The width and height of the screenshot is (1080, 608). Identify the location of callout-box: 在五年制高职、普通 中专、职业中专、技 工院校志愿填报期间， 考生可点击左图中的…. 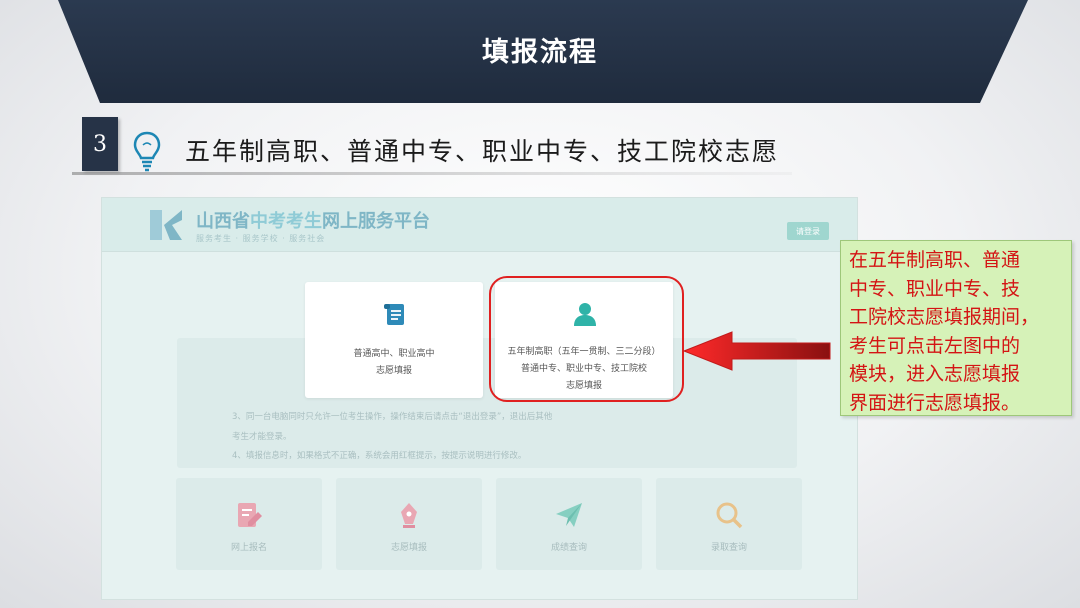
(956, 328).